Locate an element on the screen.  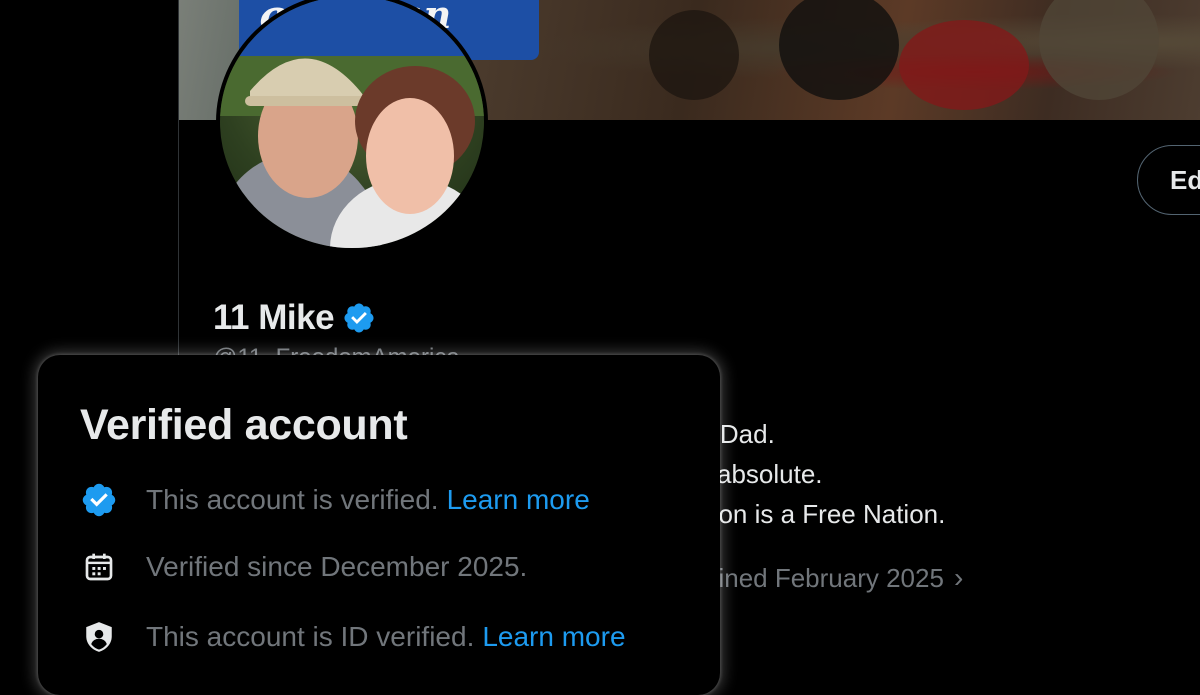
bio-line: is absolute. is located at coordinates (757, 474).